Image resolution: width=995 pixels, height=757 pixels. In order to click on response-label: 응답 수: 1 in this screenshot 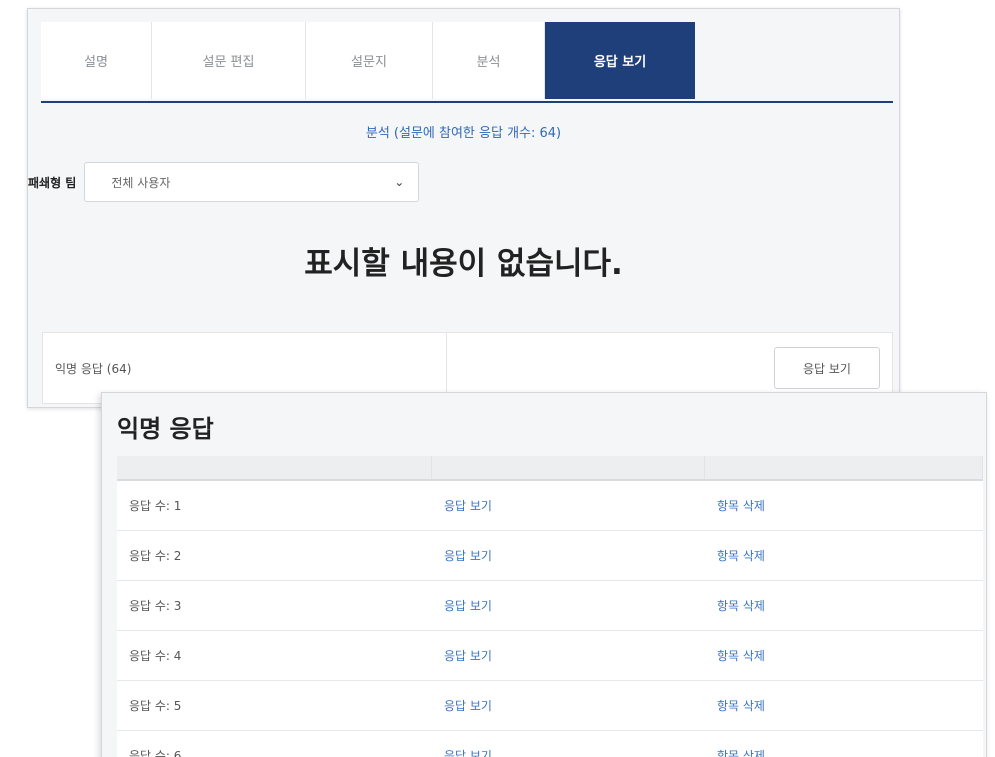, I will do `click(155, 506)`.